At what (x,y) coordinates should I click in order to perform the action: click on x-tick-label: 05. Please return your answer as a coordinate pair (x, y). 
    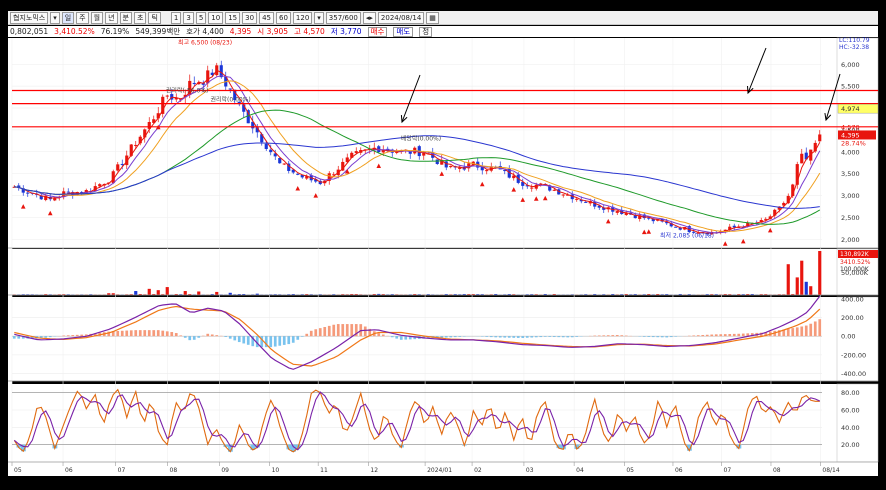
    Looking at the image, I should click on (18, 470).